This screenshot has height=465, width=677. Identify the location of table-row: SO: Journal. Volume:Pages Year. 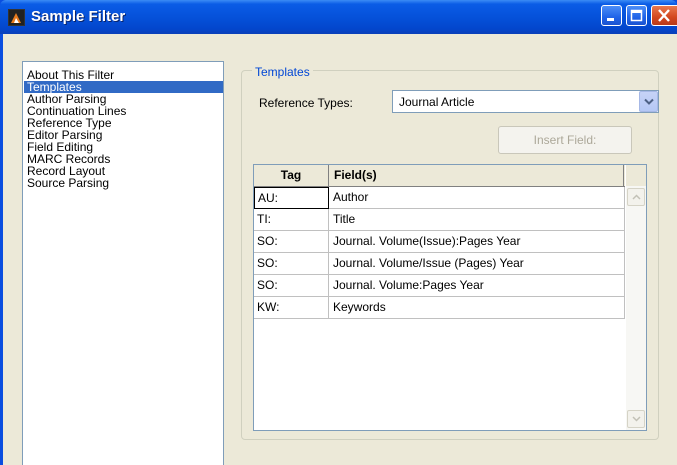
(439, 286).